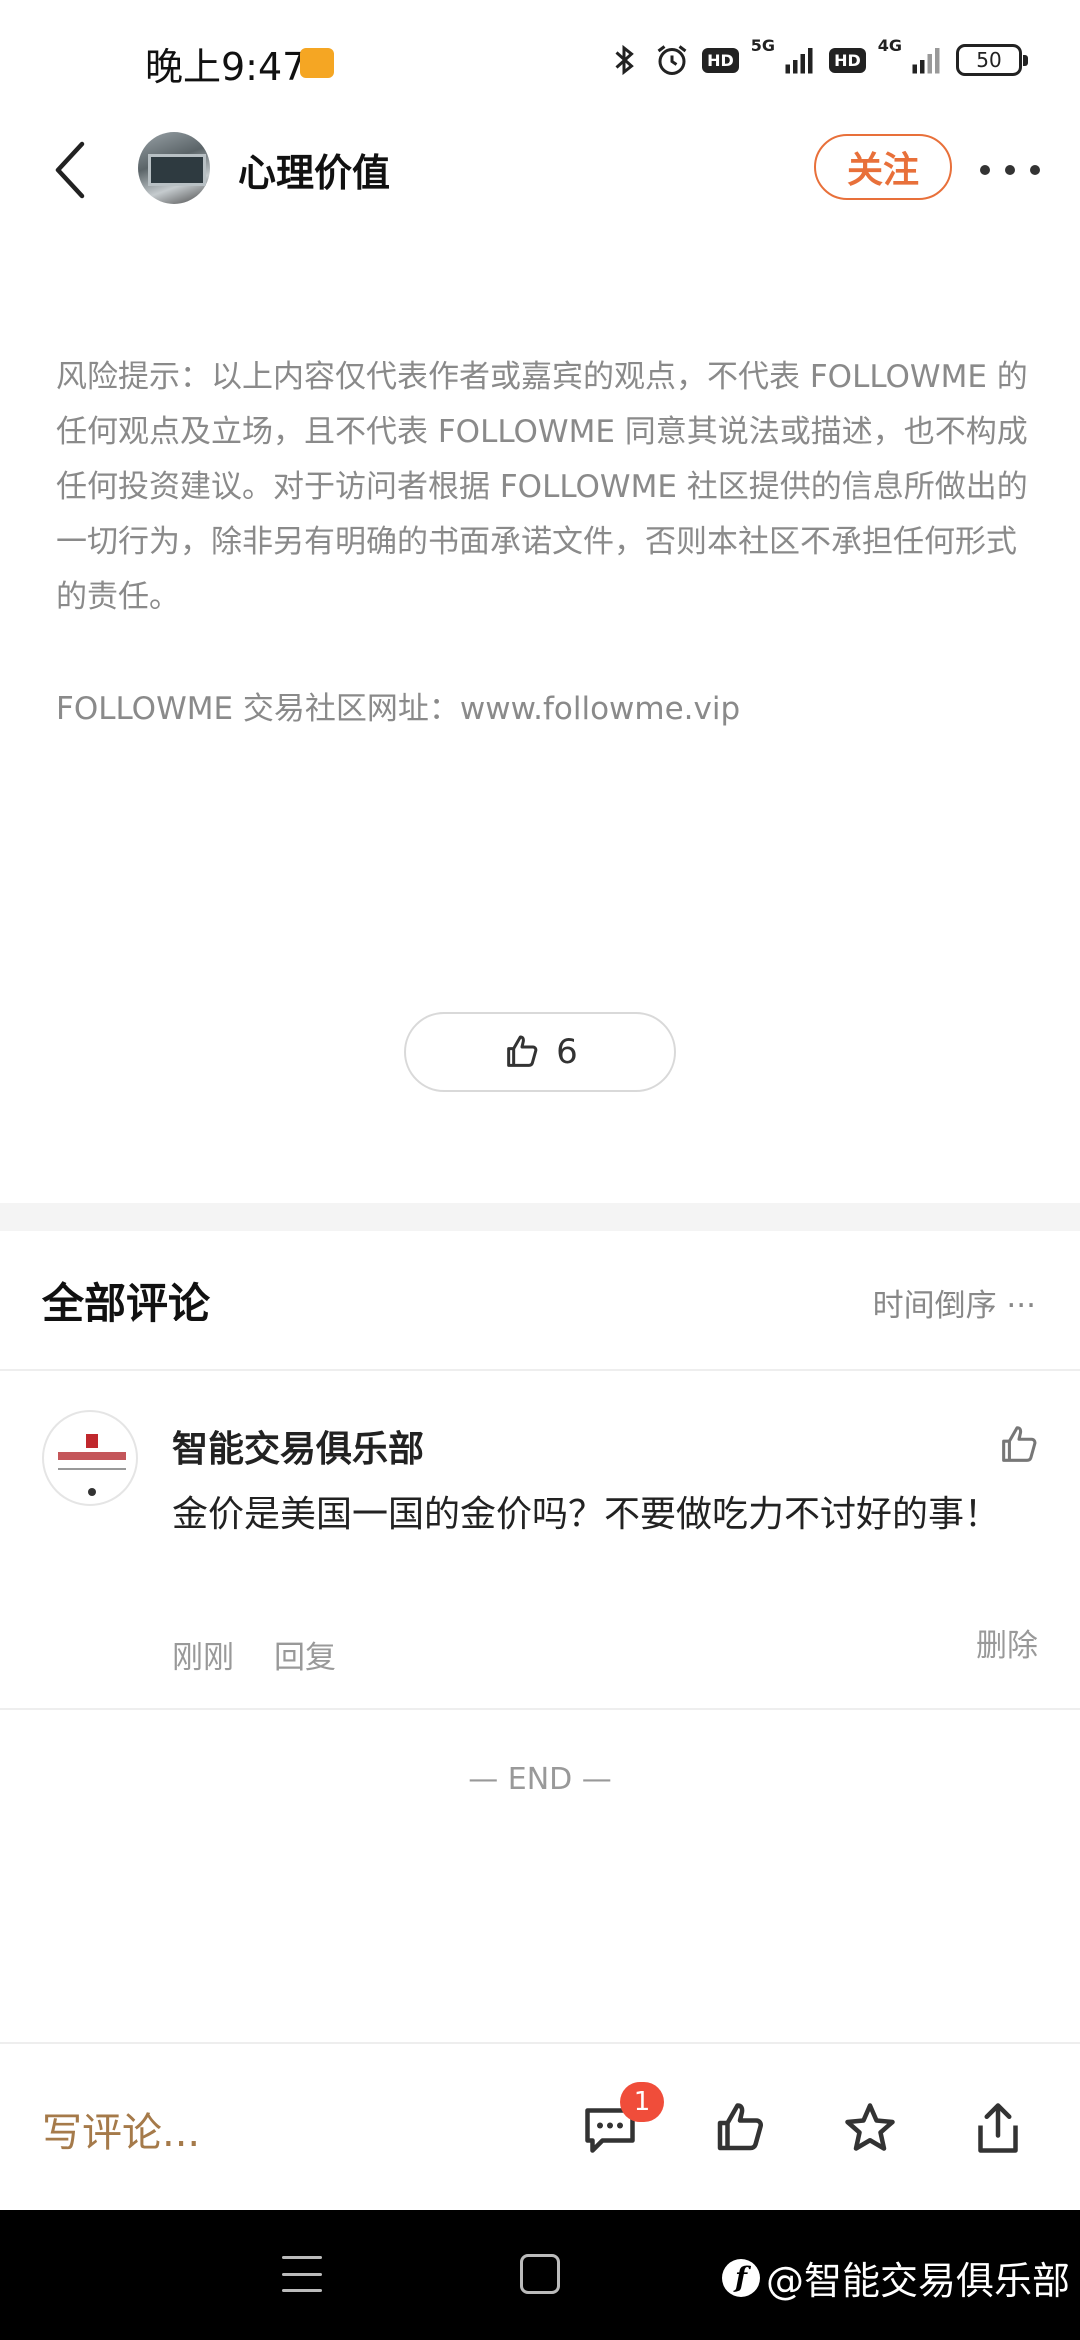  I want to click on reply-button: 回复, so click(305, 1654).